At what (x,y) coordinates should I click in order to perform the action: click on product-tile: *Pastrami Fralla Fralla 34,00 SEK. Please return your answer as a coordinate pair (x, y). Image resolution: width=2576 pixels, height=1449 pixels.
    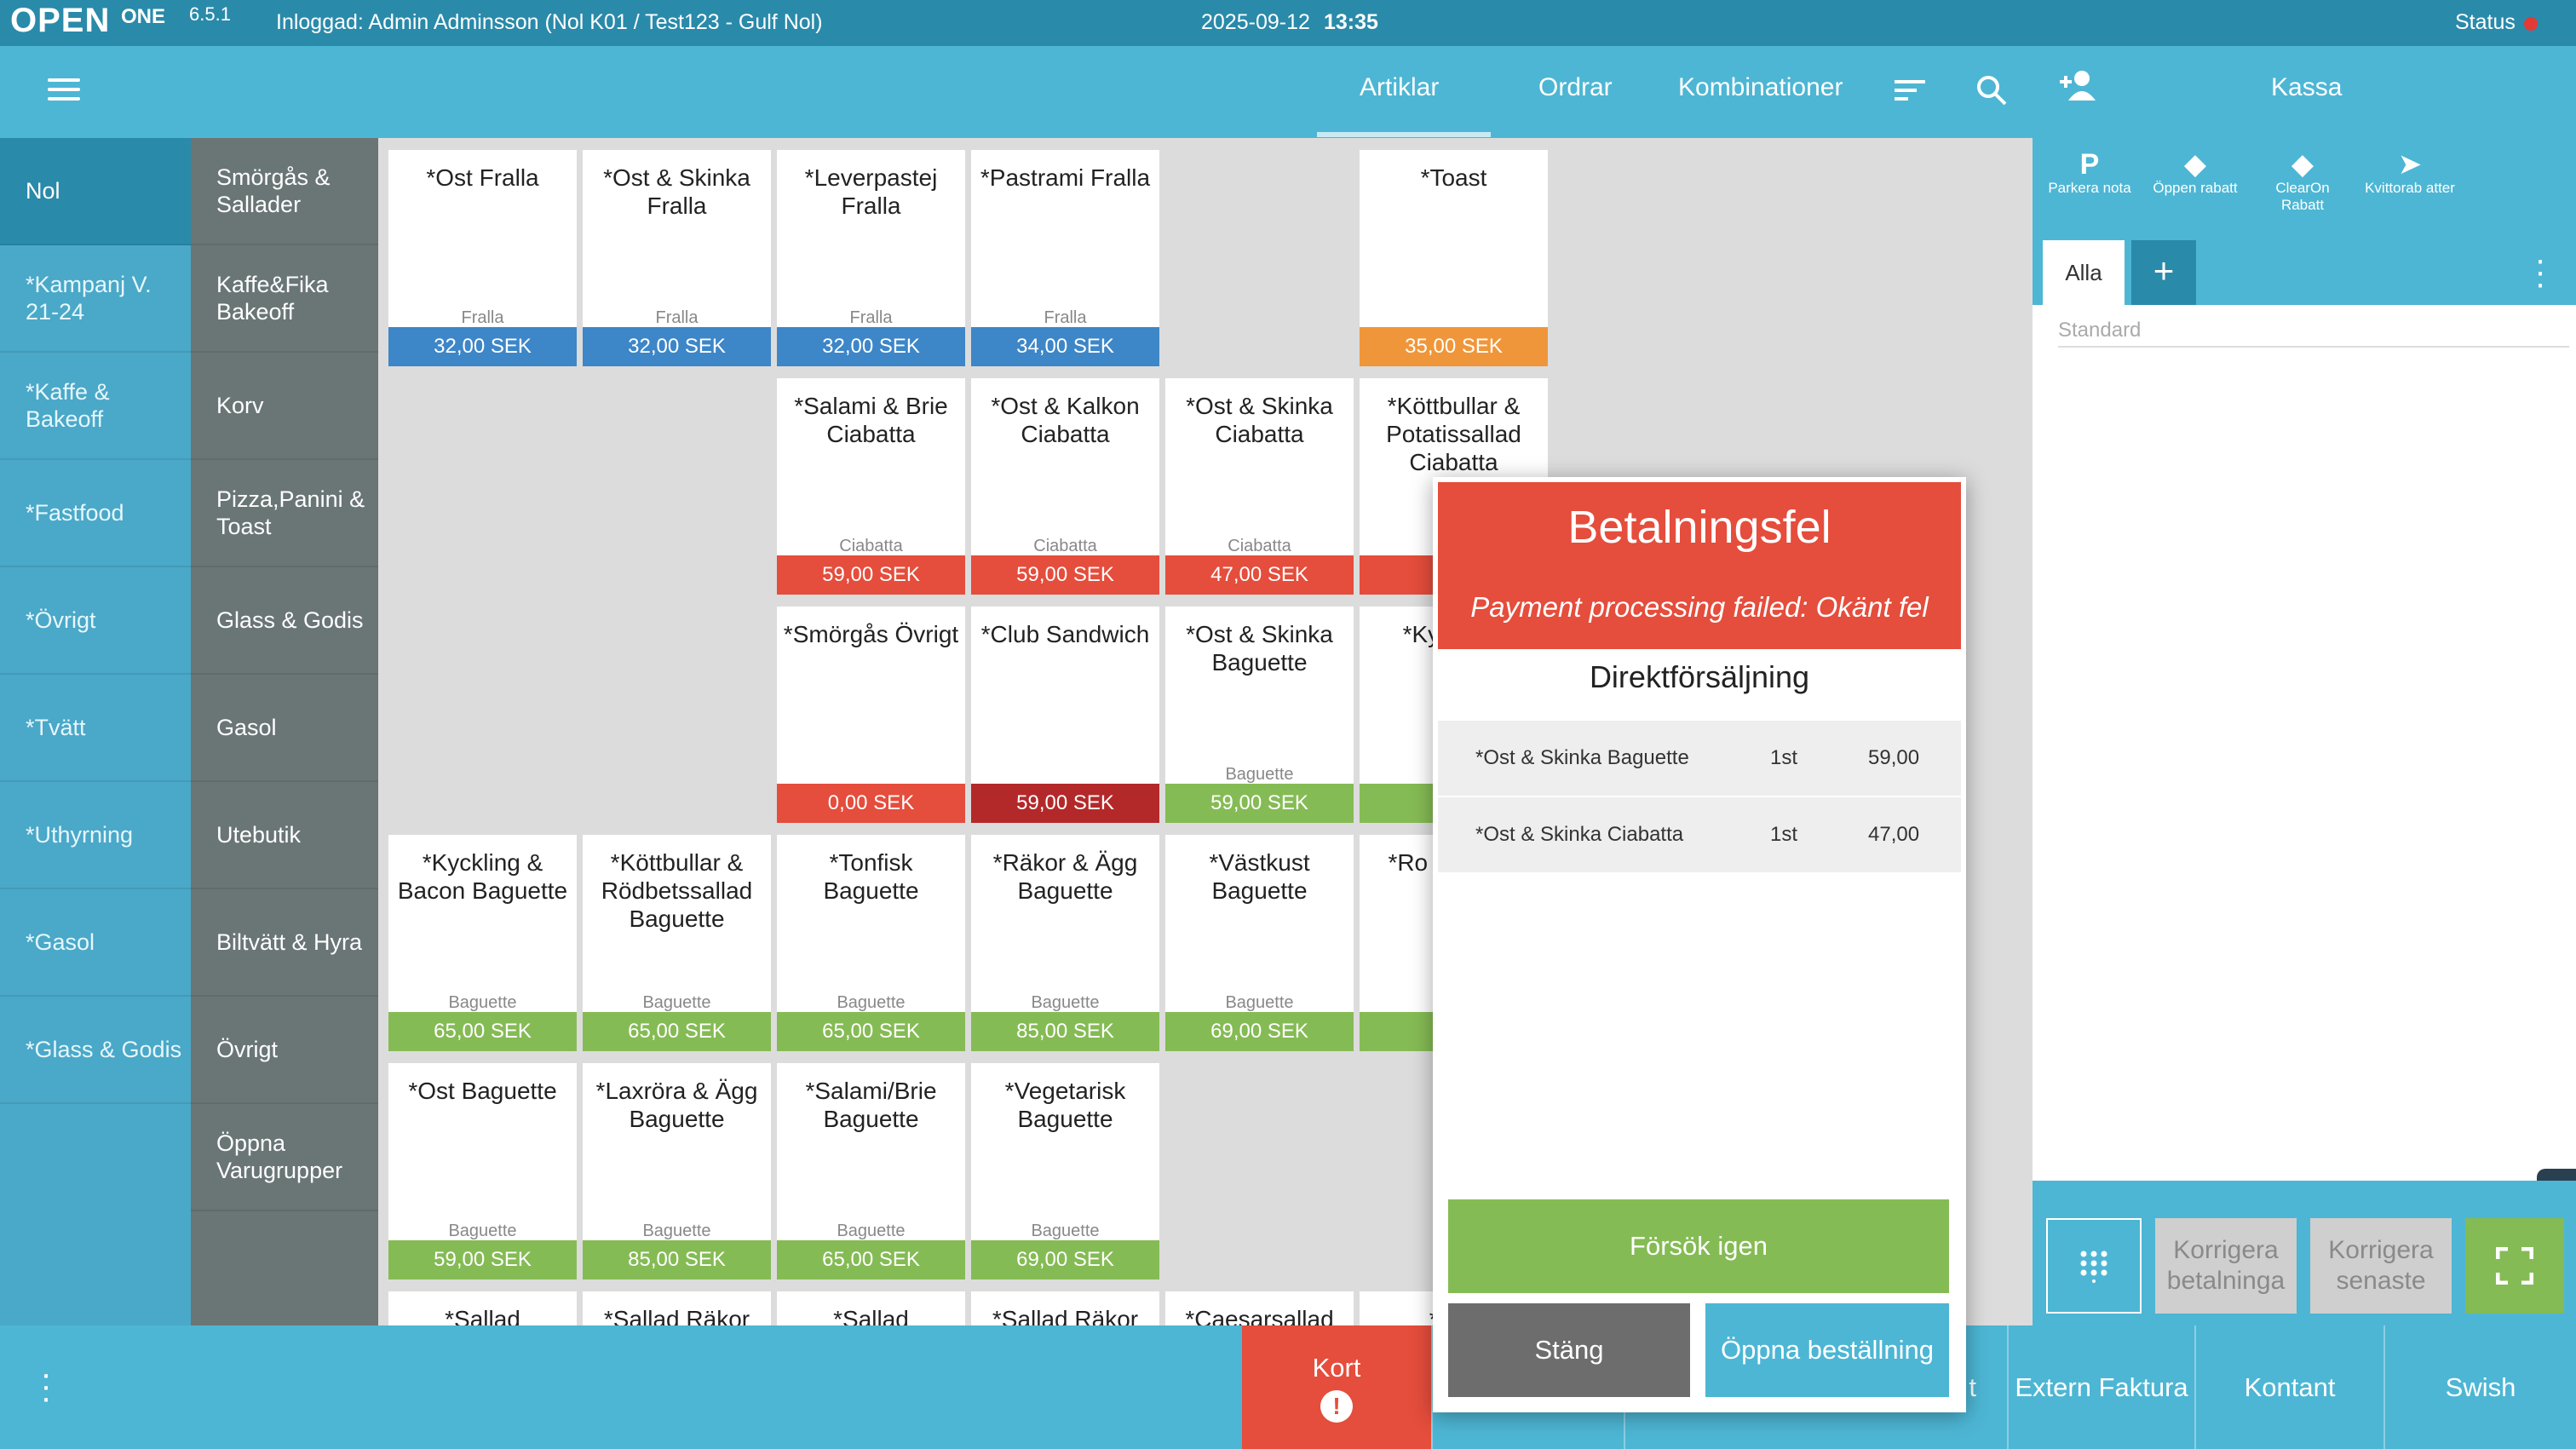
    Looking at the image, I should click on (1065, 258).